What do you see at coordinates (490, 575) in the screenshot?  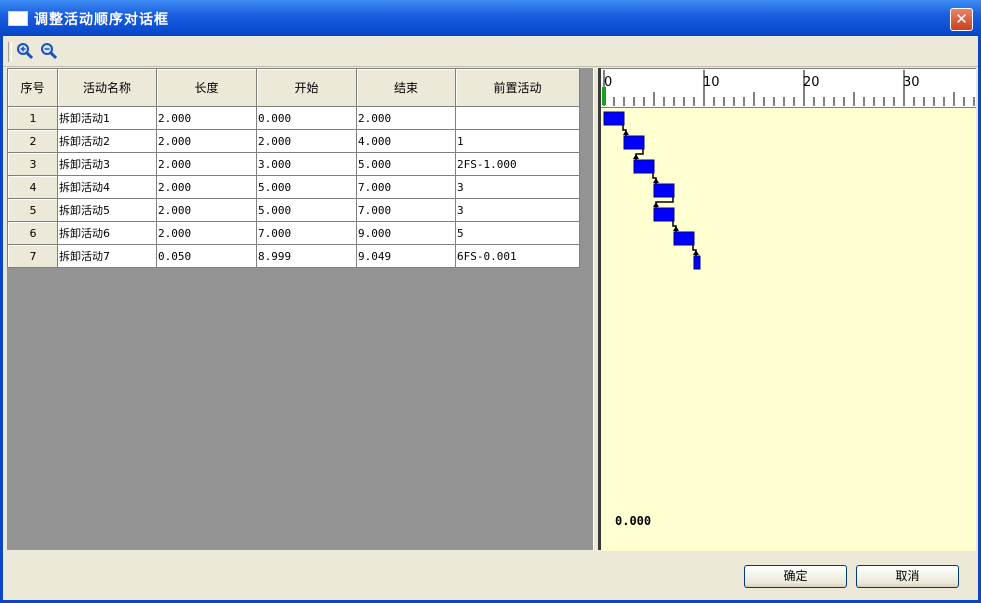 I see `dialog-footer: 确定 取消` at bounding box center [490, 575].